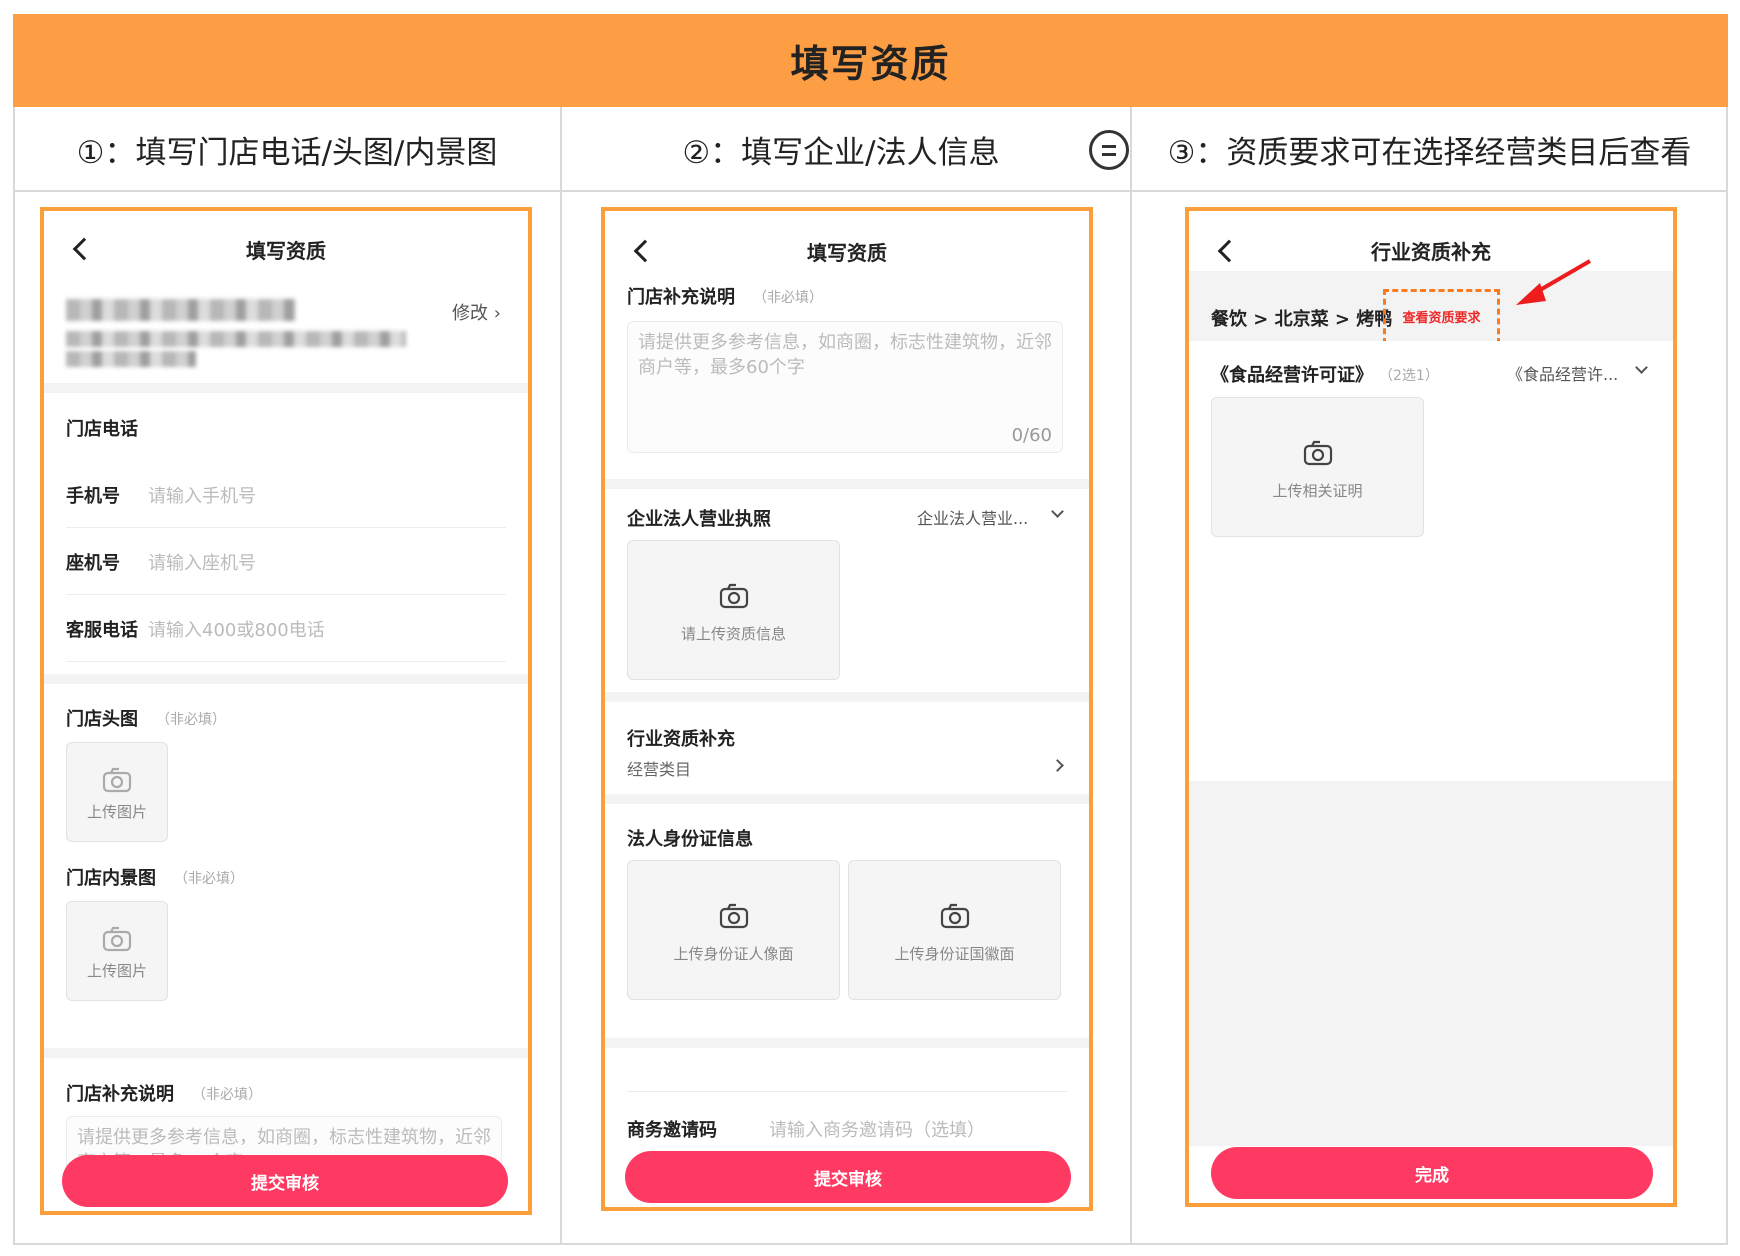 Image resolution: width=1740 pixels, height=1256 pixels. Describe the element at coordinates (181, 310) in the screenshot. I see `blurred-store-name` at that location.